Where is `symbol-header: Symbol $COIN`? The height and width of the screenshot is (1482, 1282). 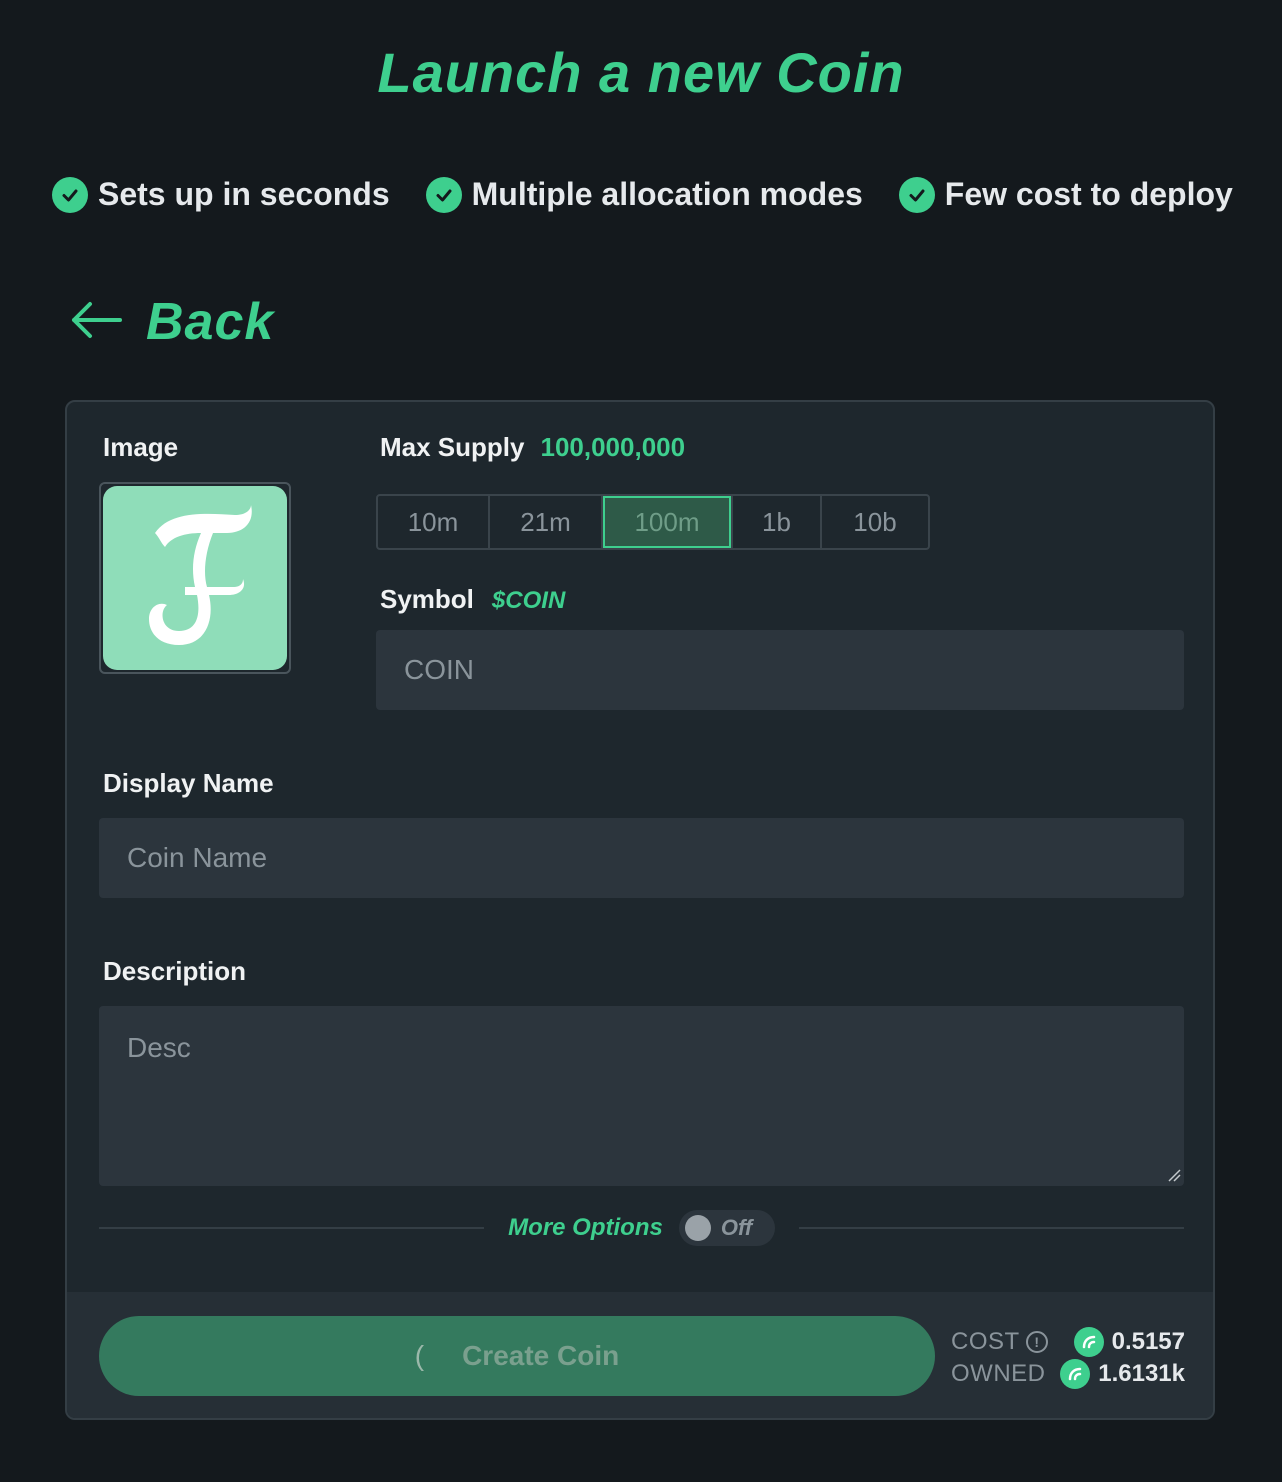
symbol-header: Symbol $COIN is located at coordinates (472, 599).